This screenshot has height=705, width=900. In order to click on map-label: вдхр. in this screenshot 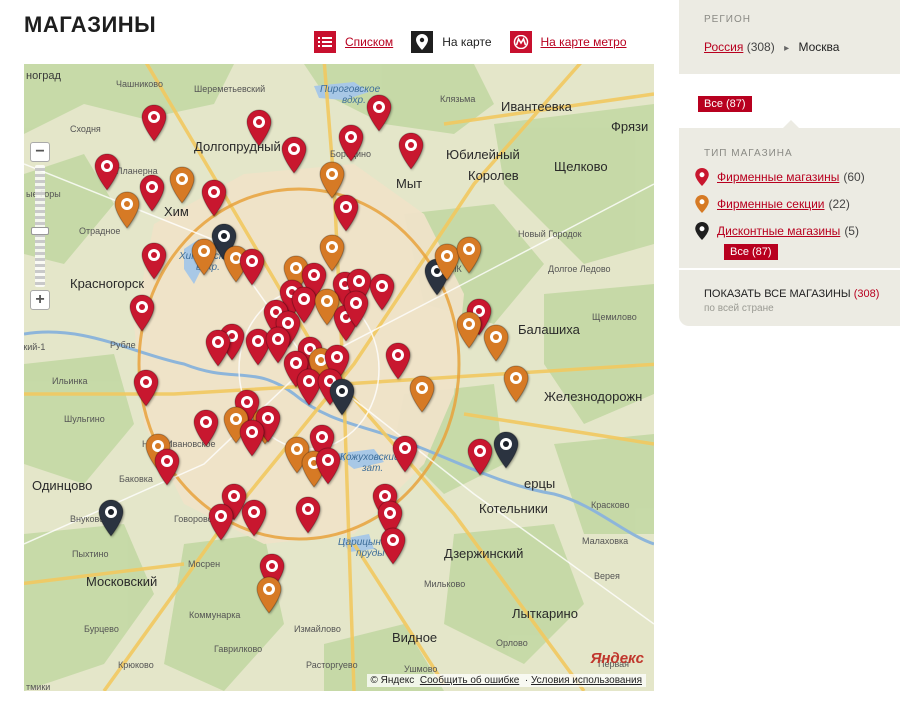, I will do `click(354, 100)`.